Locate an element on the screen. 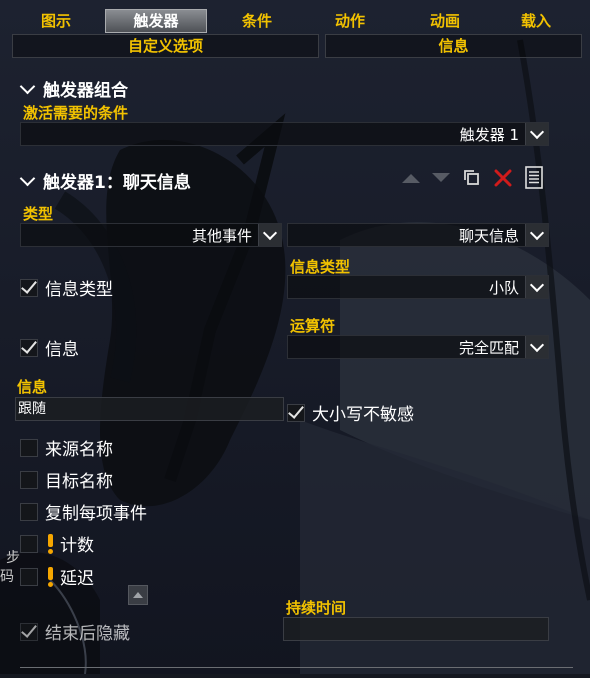 The width and height of the screenshot is (590, 678). hide-on-end-row: 结束后隐藏 is located at coordinates (75, 631).